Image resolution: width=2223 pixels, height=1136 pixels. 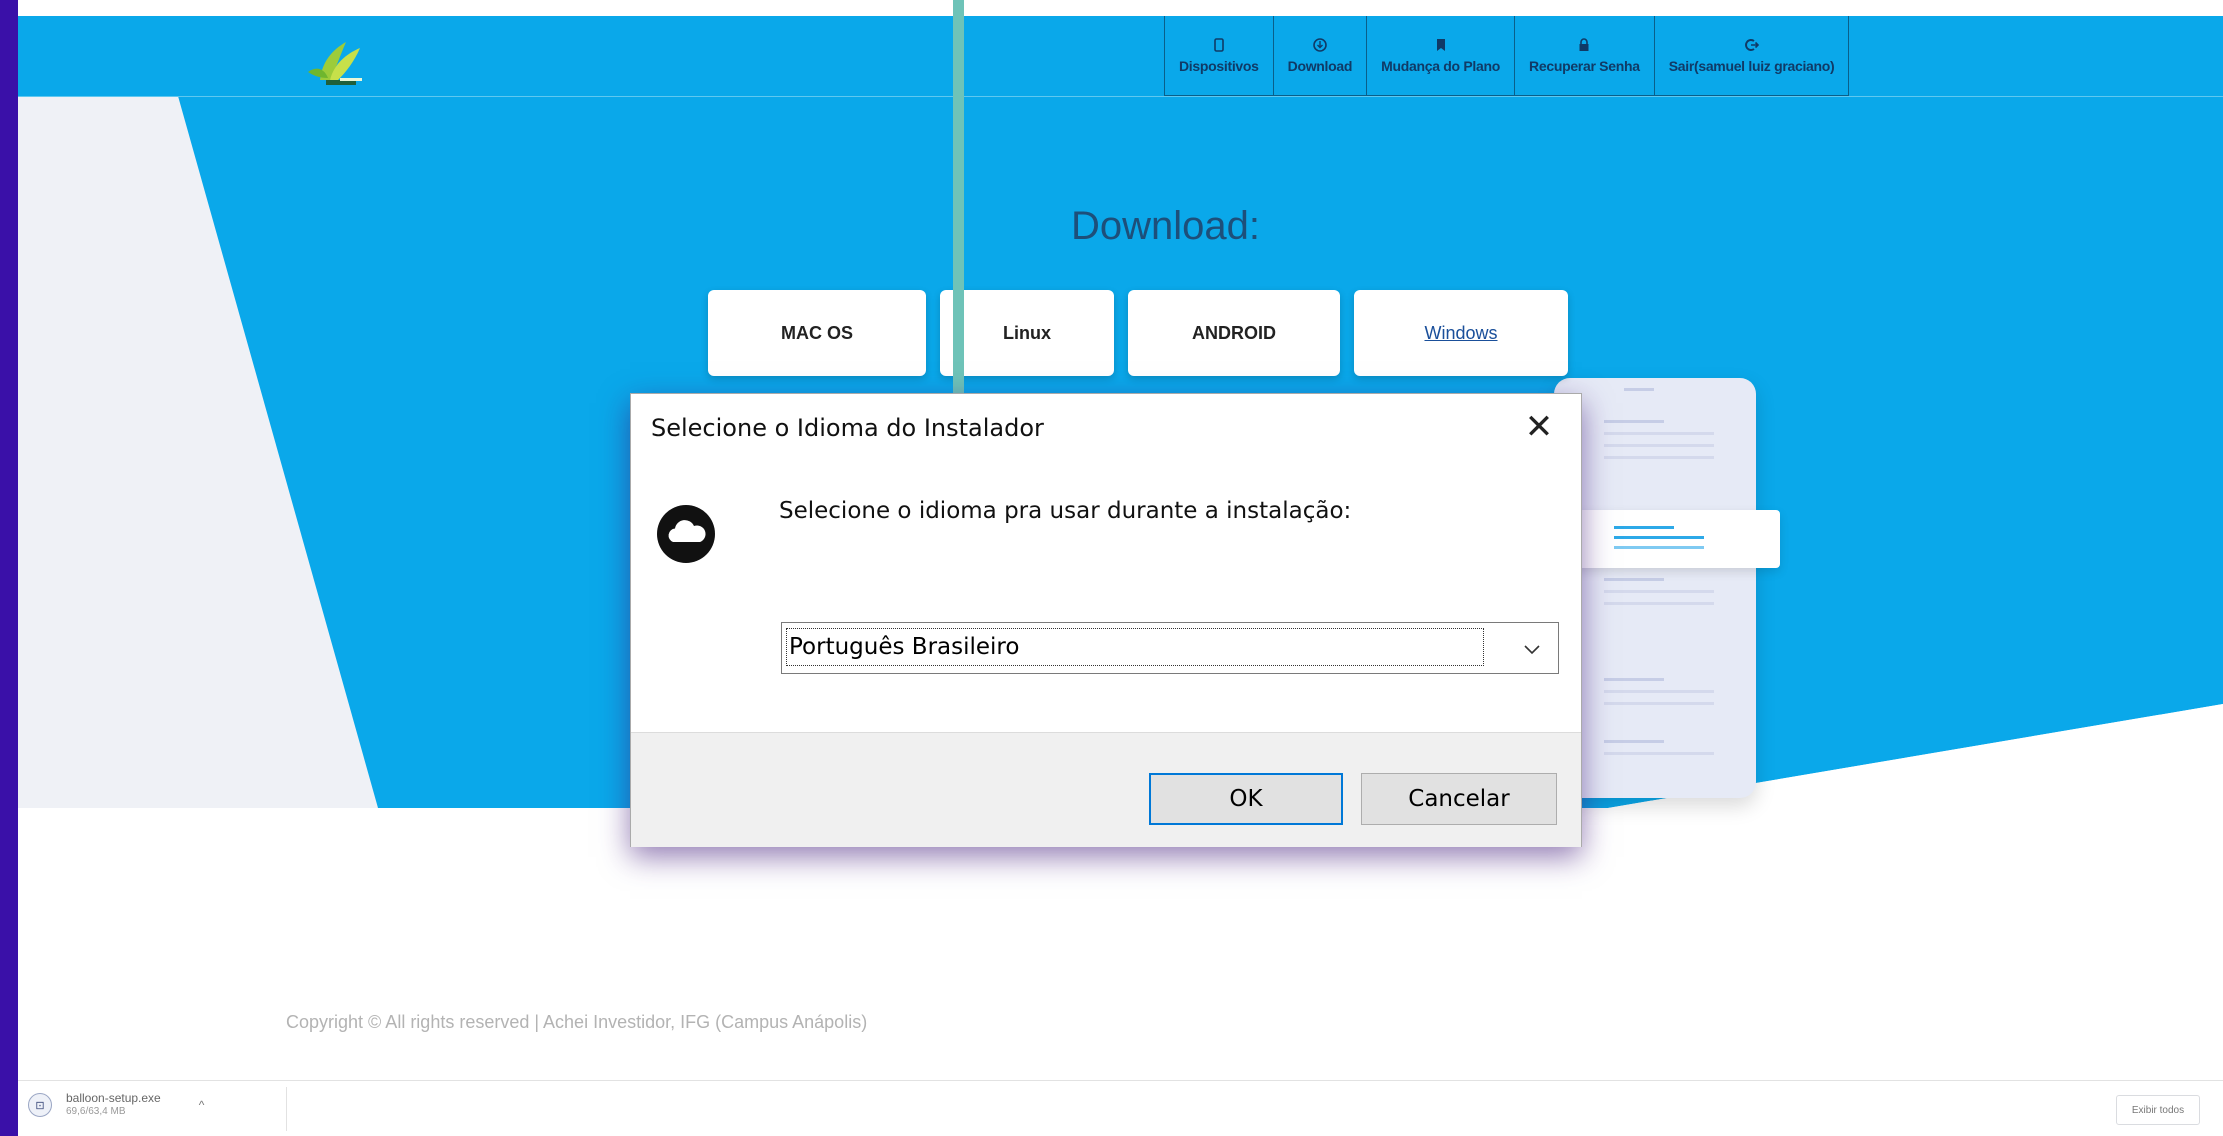 What do you see at coordinates (686, 534) in the screenshot?
I see `cloud-icon` at bounding box center [686, 534].